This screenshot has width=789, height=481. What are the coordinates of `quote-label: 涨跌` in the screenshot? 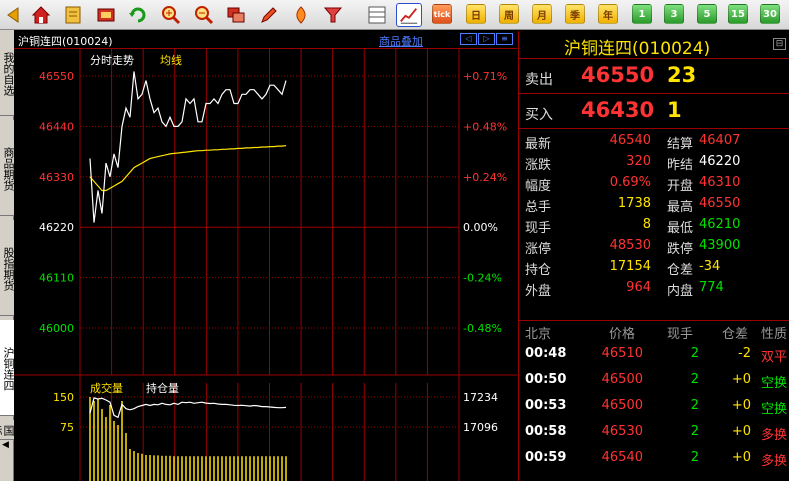 It's located at (538, 165).